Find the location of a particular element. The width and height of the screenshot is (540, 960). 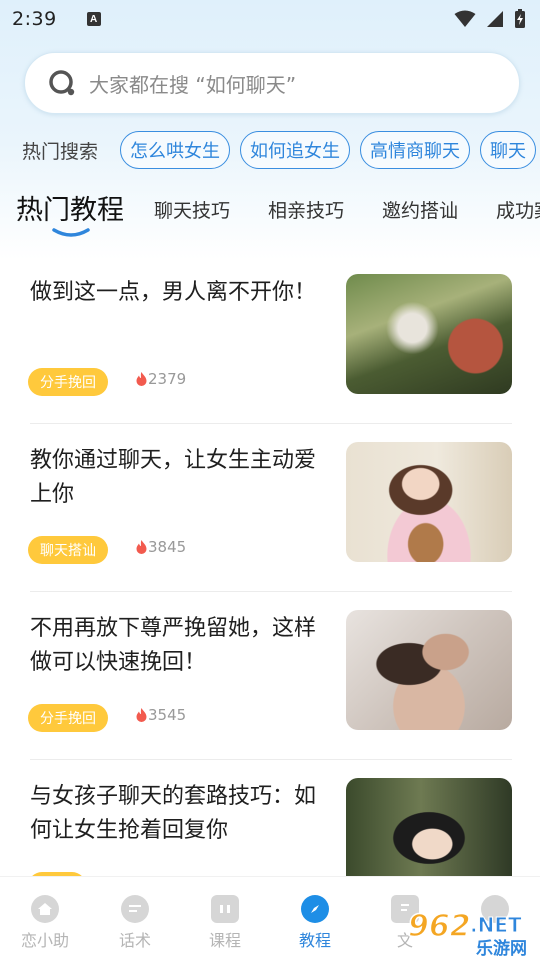

nav-tutorials: 教程 is located at coordinates (315, 918).